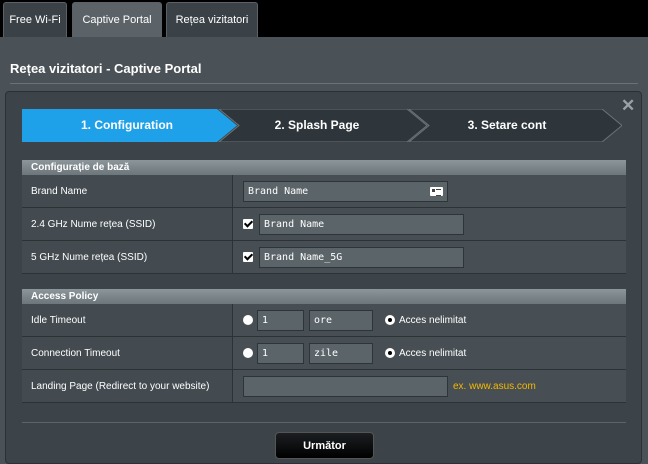  Describe the element at coordinates (248, 224) in the screenshot. I see `ssid-24-checkbox` at that location.